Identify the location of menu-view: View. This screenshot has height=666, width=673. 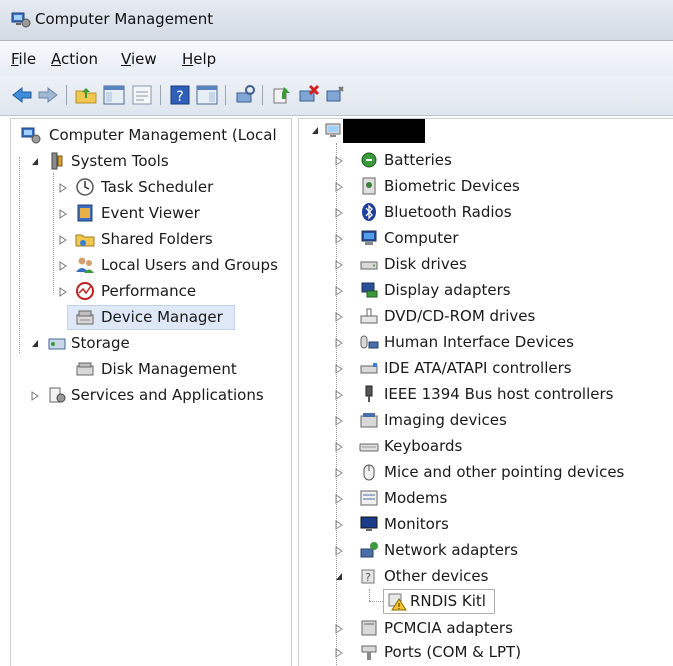
(139, 59).